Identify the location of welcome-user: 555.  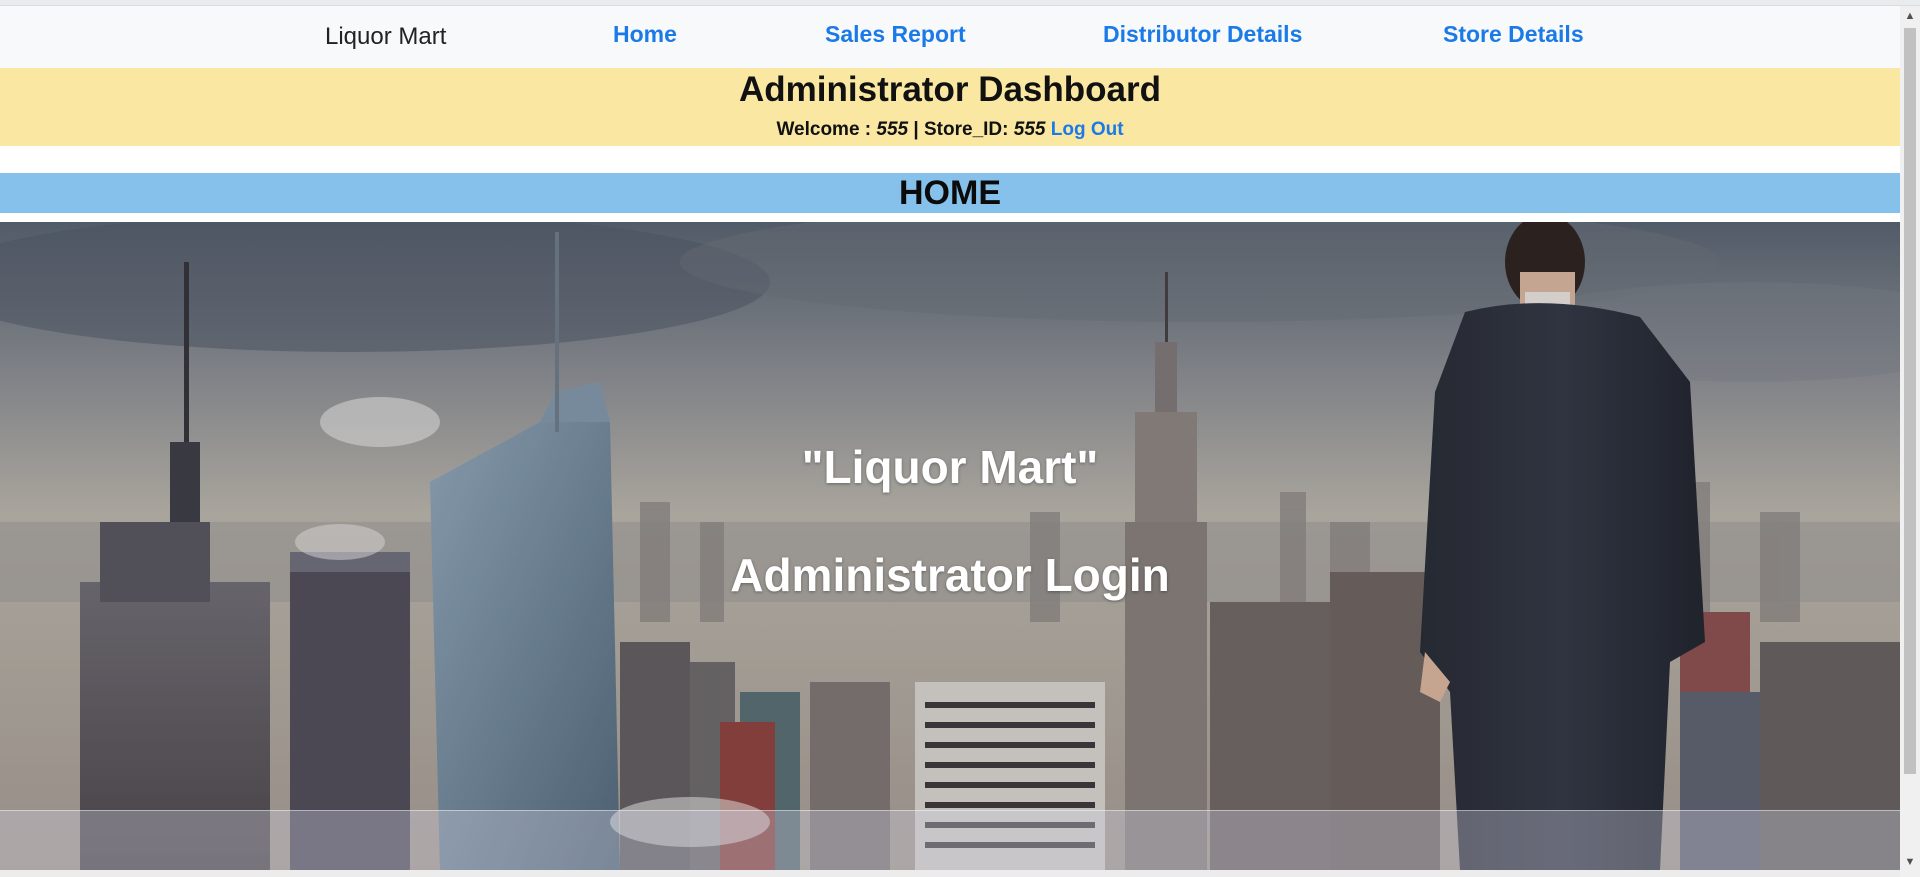
(892, 129).